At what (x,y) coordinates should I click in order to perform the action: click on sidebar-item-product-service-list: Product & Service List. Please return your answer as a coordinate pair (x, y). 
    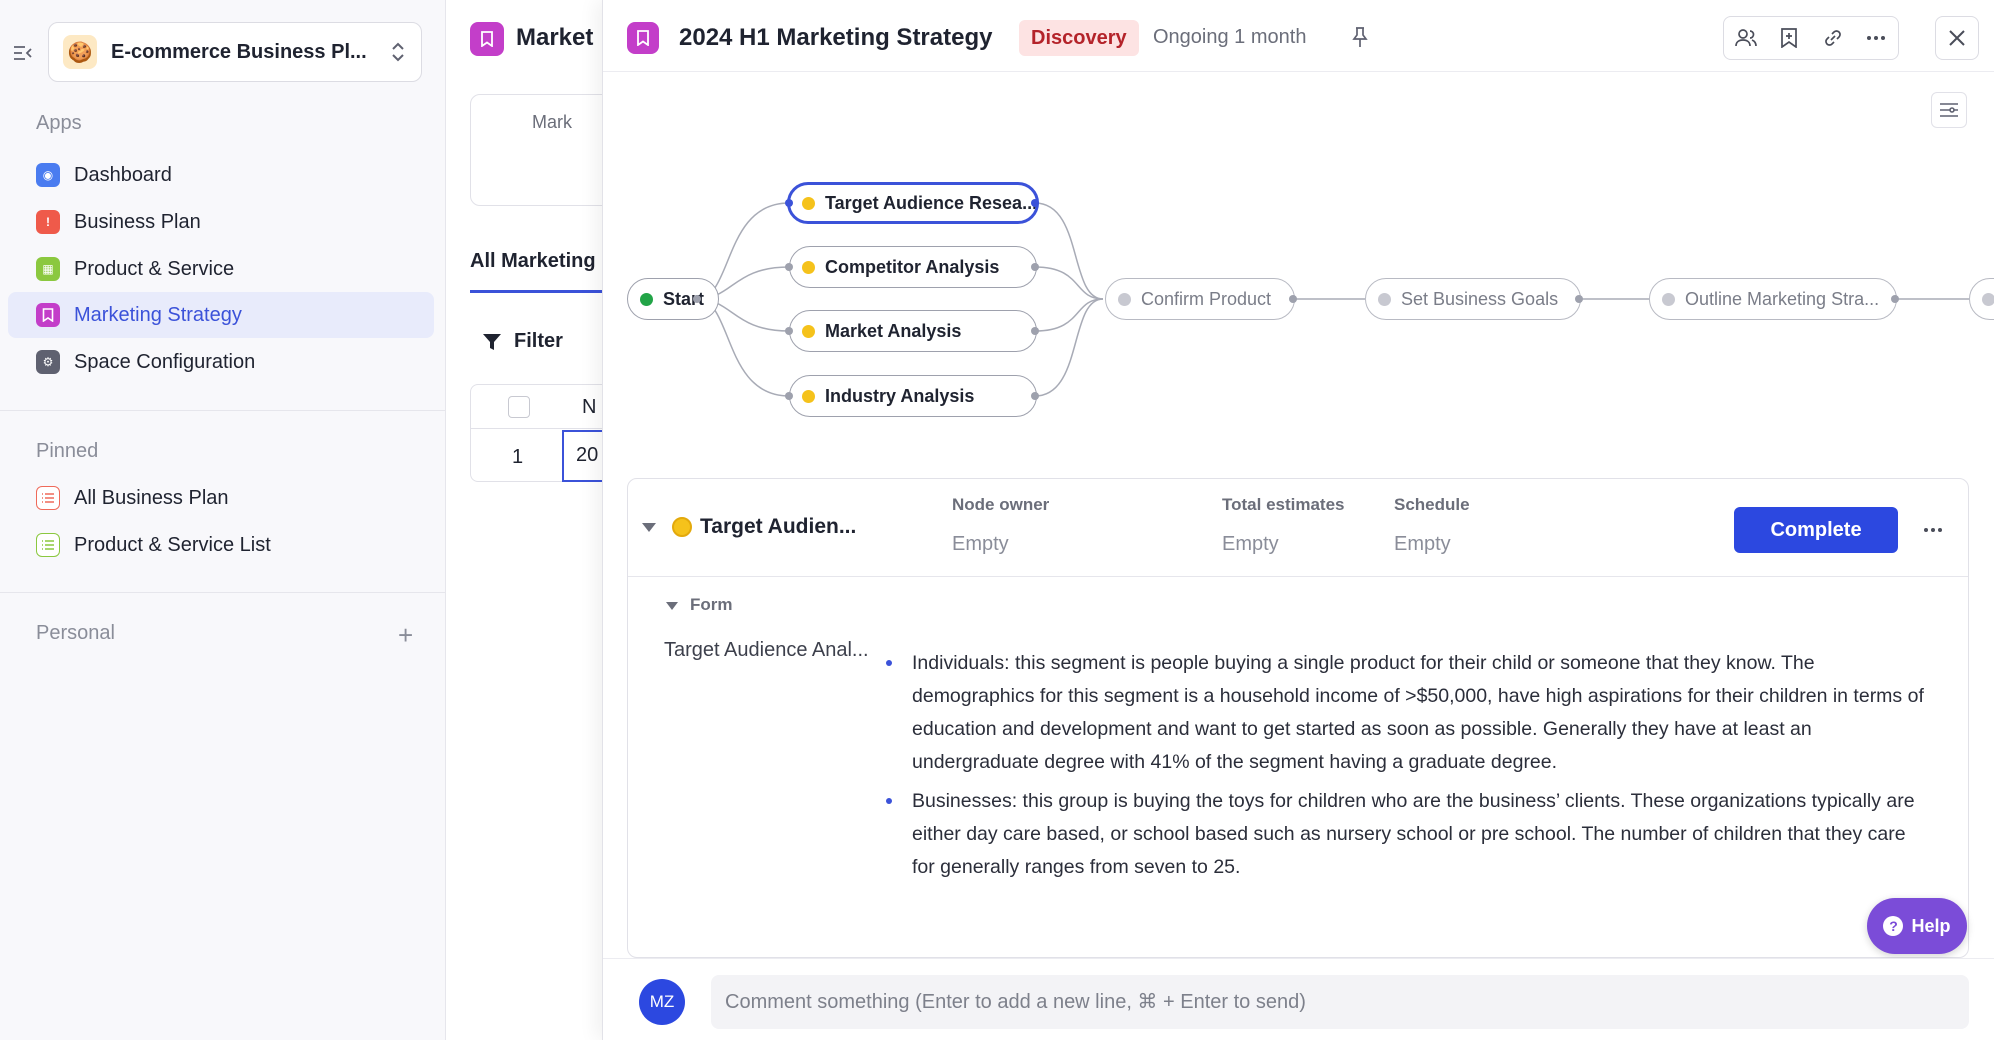
    Looking at the image, I should click on (221, 545).